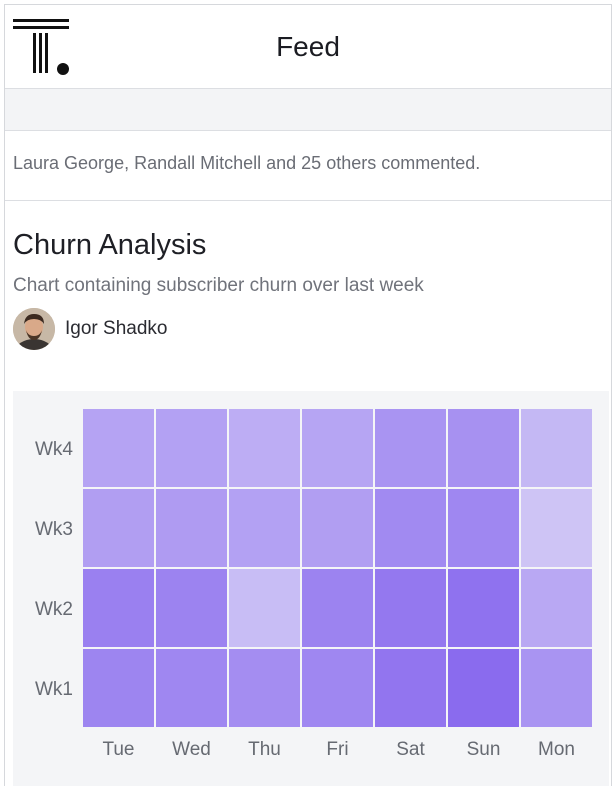 This screenshot has height=786, width=616. I want to click on x-tick-label: Tue, so click(118, 749).